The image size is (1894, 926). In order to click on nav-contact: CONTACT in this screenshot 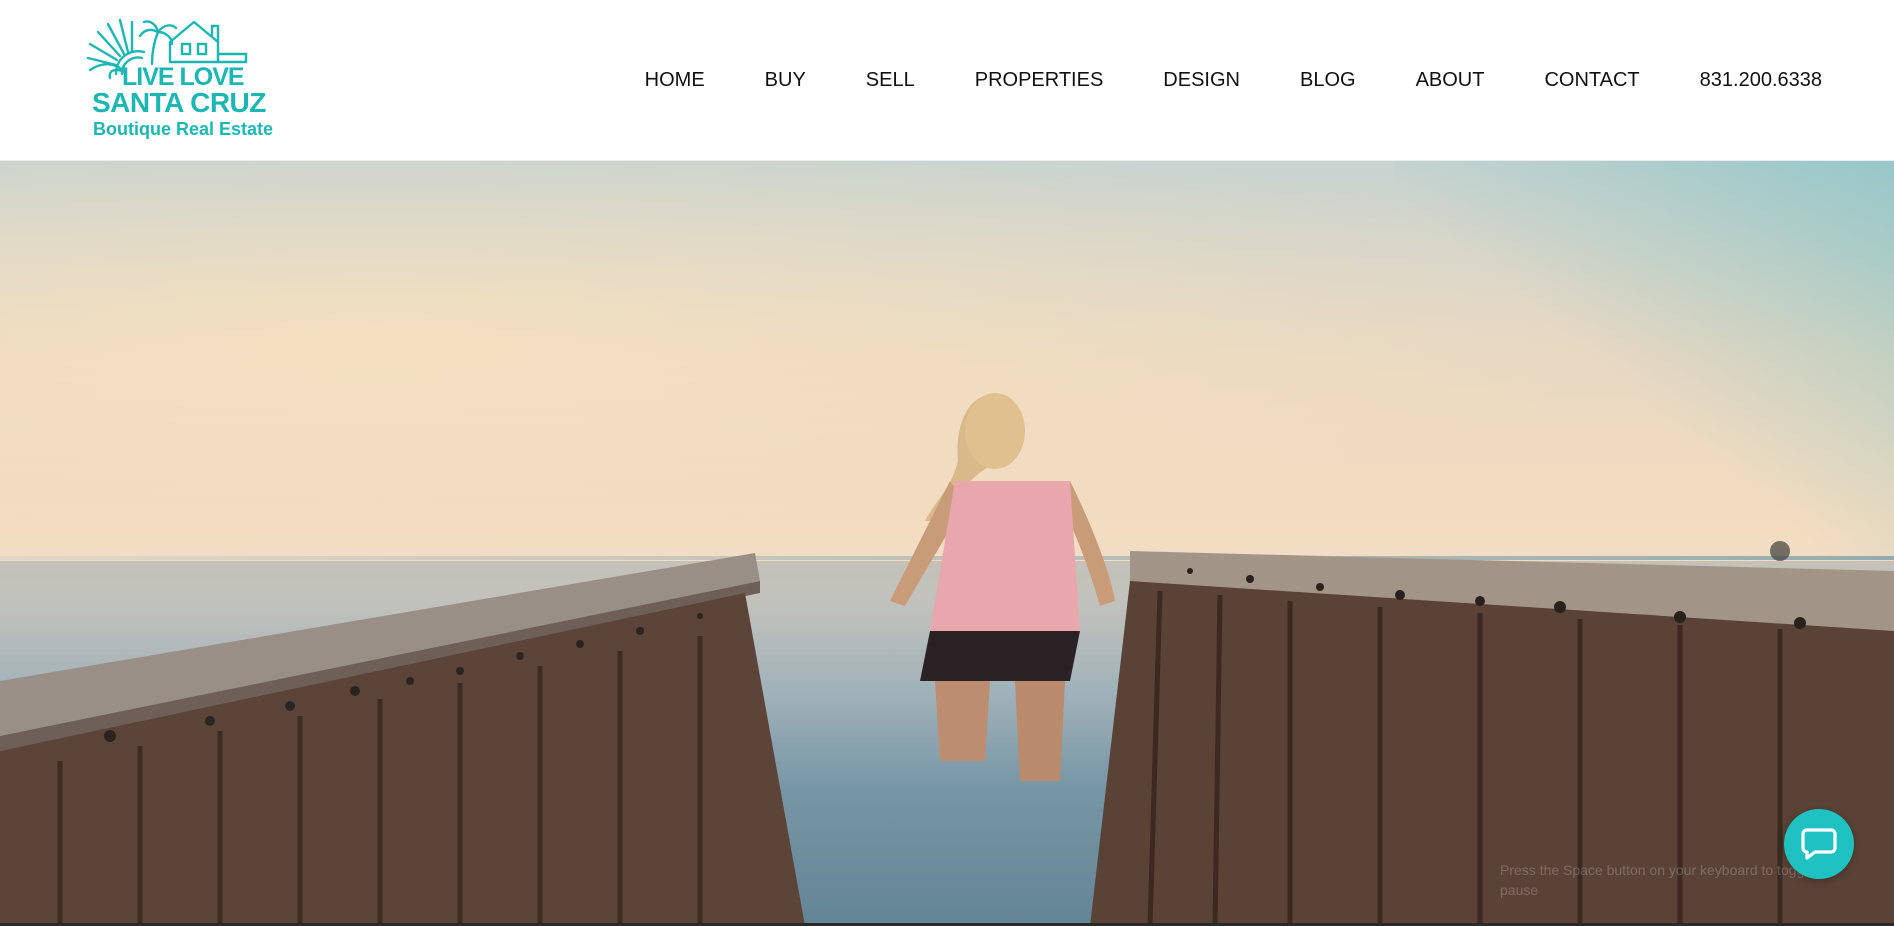, I will do `click(1591, 80)`.